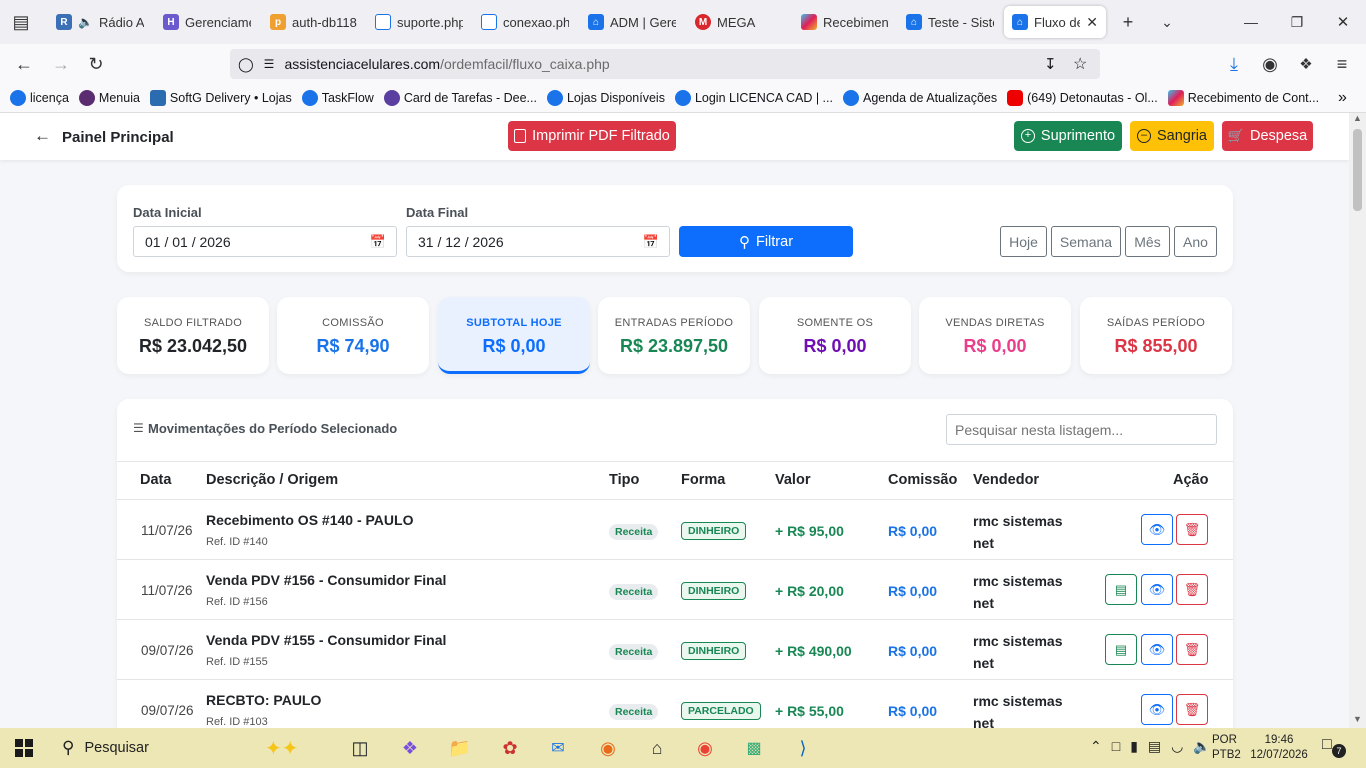 The height and width of the screenshot is (768, 1366). What do you see at coordinates (1297, 22) in the screenshot?
I see `restore-icon: ❐` at bounding box center [1297, 22].